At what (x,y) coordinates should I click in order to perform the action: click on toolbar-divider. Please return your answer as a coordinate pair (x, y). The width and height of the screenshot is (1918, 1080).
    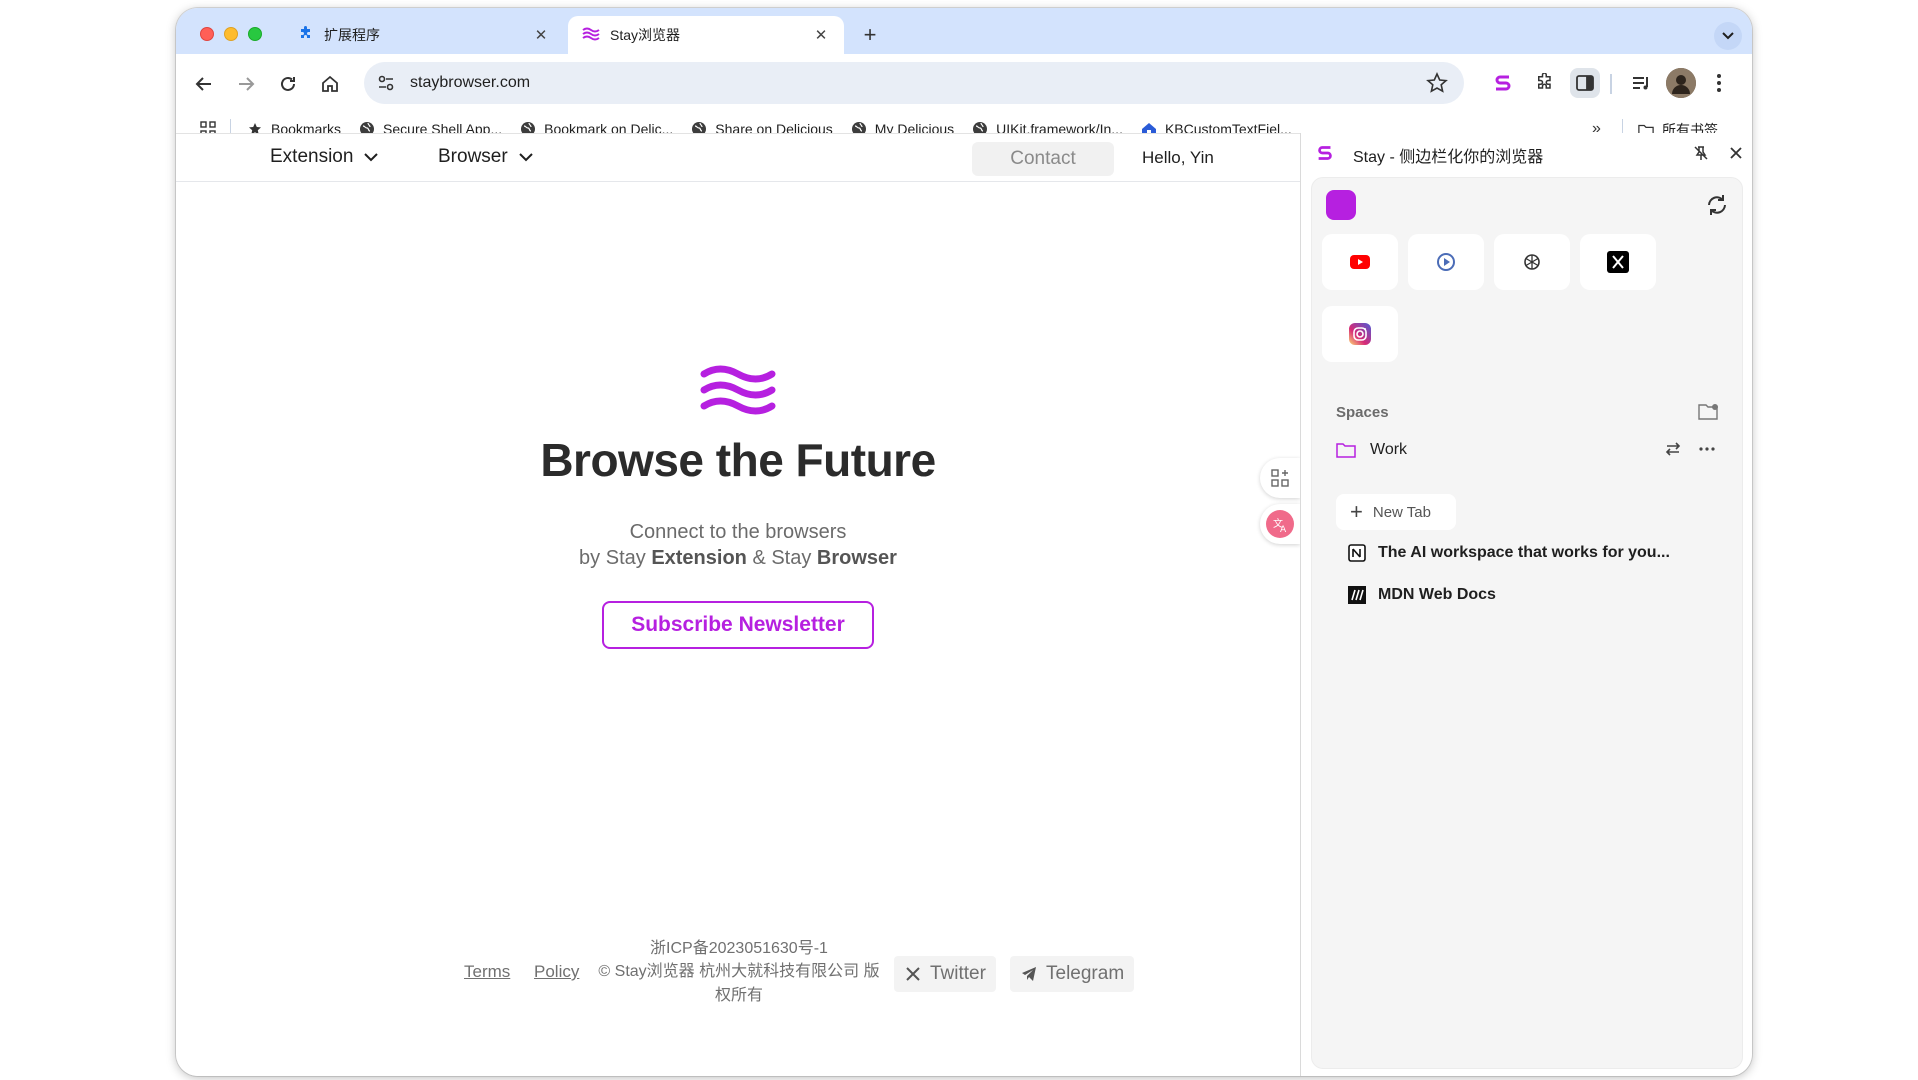
    Looking at the image, I should click on (1611, 84).